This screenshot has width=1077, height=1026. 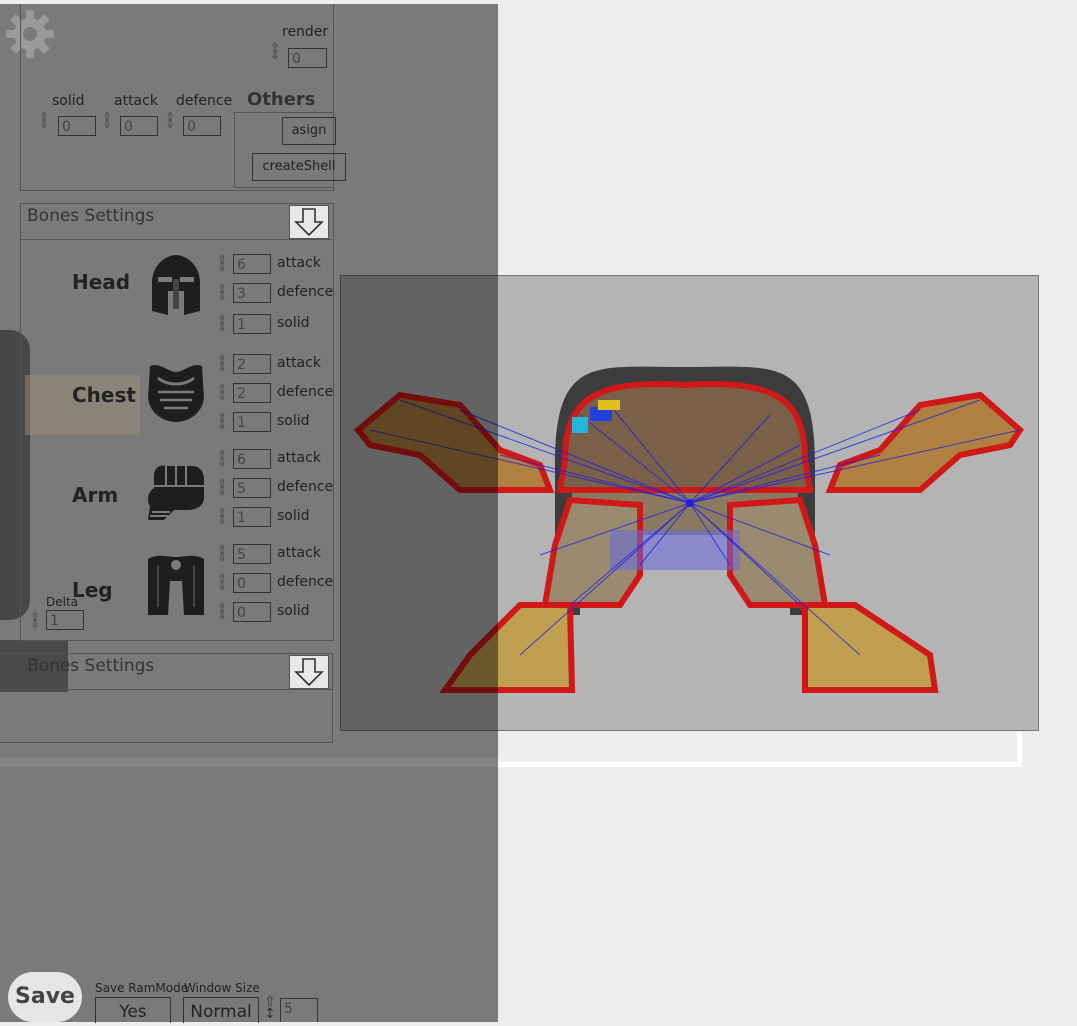 What do you see at coordinates (270, 1008) in the screenshot?
I see `extra-stepper: ⇧ ↕` at bounding box center [270, 1008].